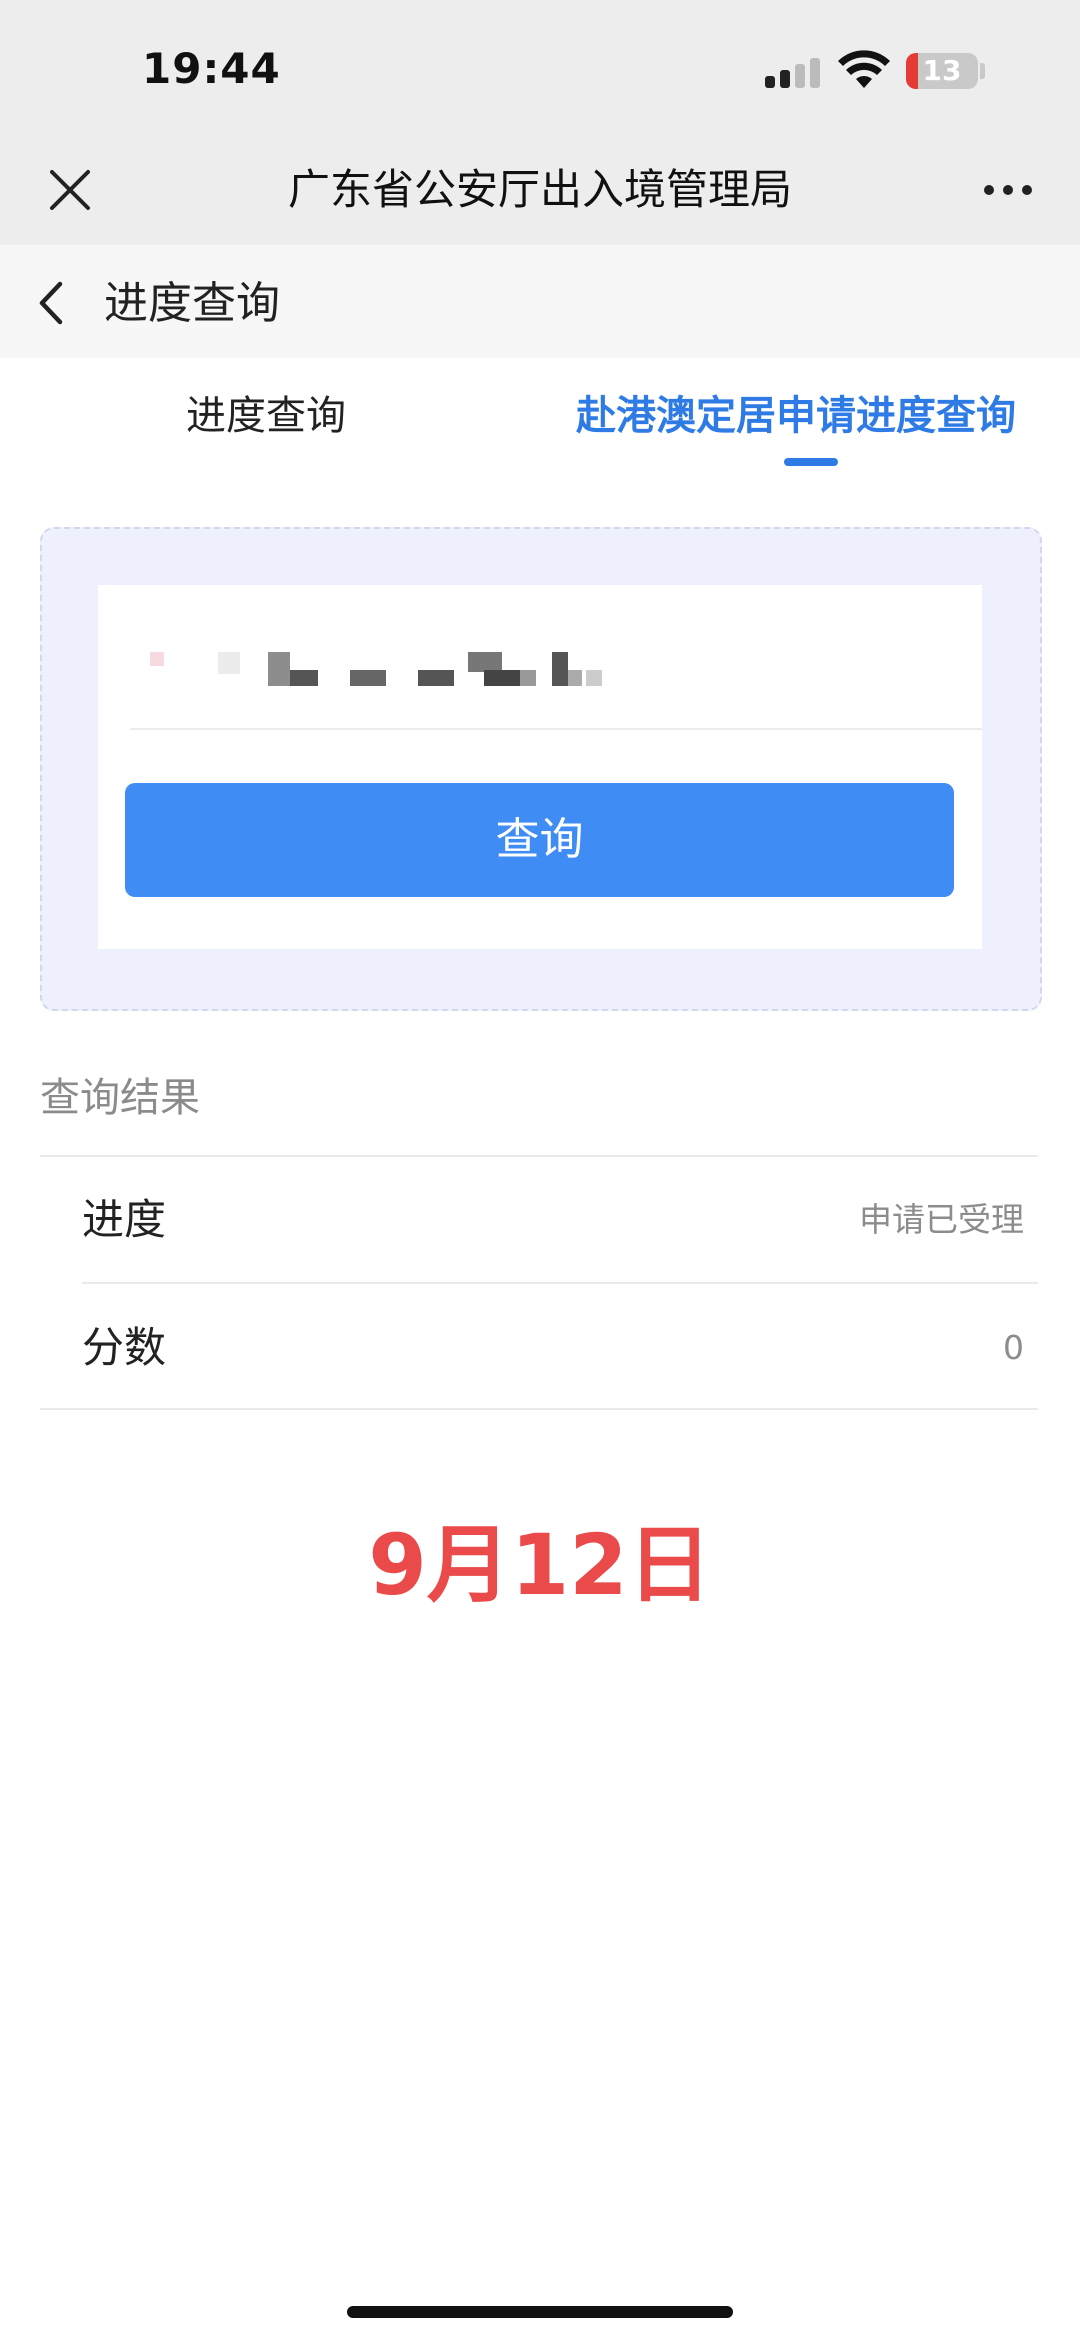 This screenshot has height=2341, width=1080. Describe the element at coordinates (941, 1219) in the screenshot. I see `result-row-progress-value: 申请已受理` at that location.